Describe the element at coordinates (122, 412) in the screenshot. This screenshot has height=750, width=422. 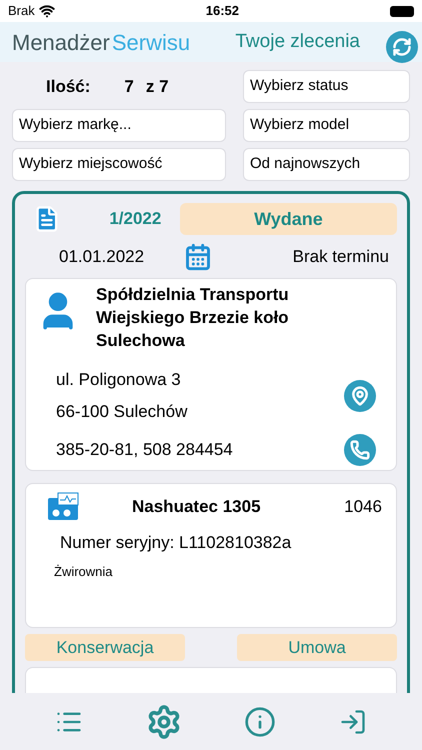
I see `city-text: 66-100 Sulechów` at that location.